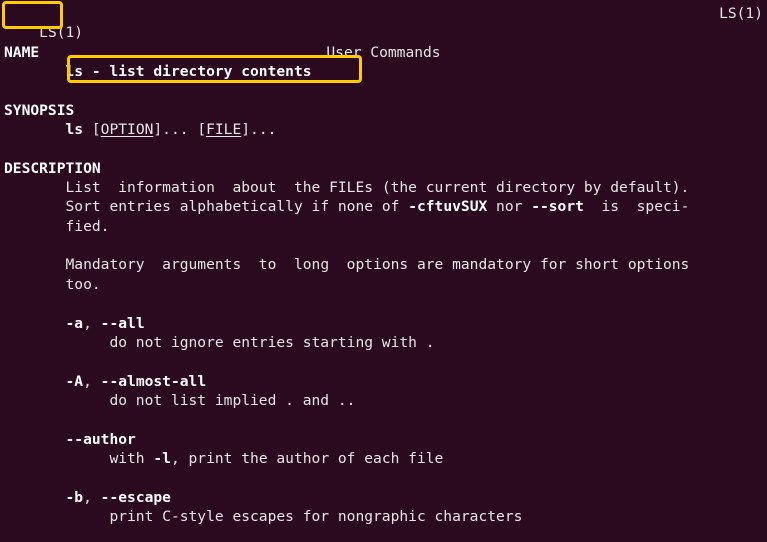 Image resolution: width=767 pixels, height=542 pixels. I want to click on name-body-text: ls - list directory contents, so click(188, 72).